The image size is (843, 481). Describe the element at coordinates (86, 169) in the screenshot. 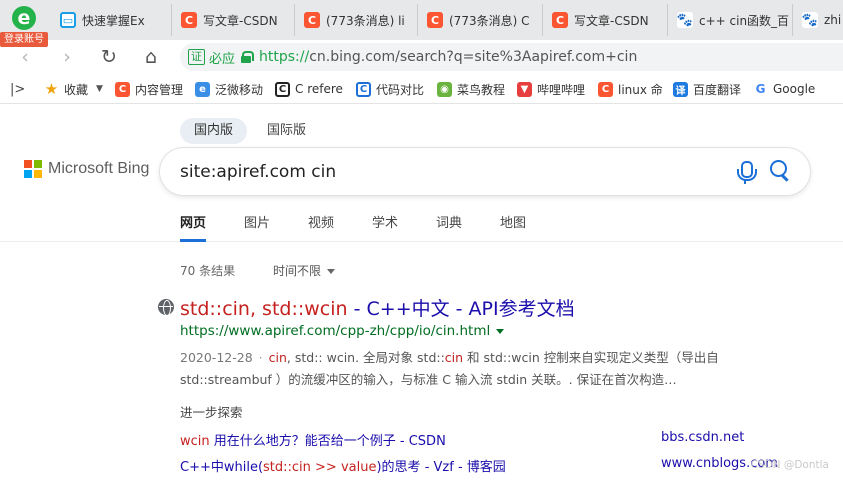

I see `bing-logo: Microsoft Bing` at that location.